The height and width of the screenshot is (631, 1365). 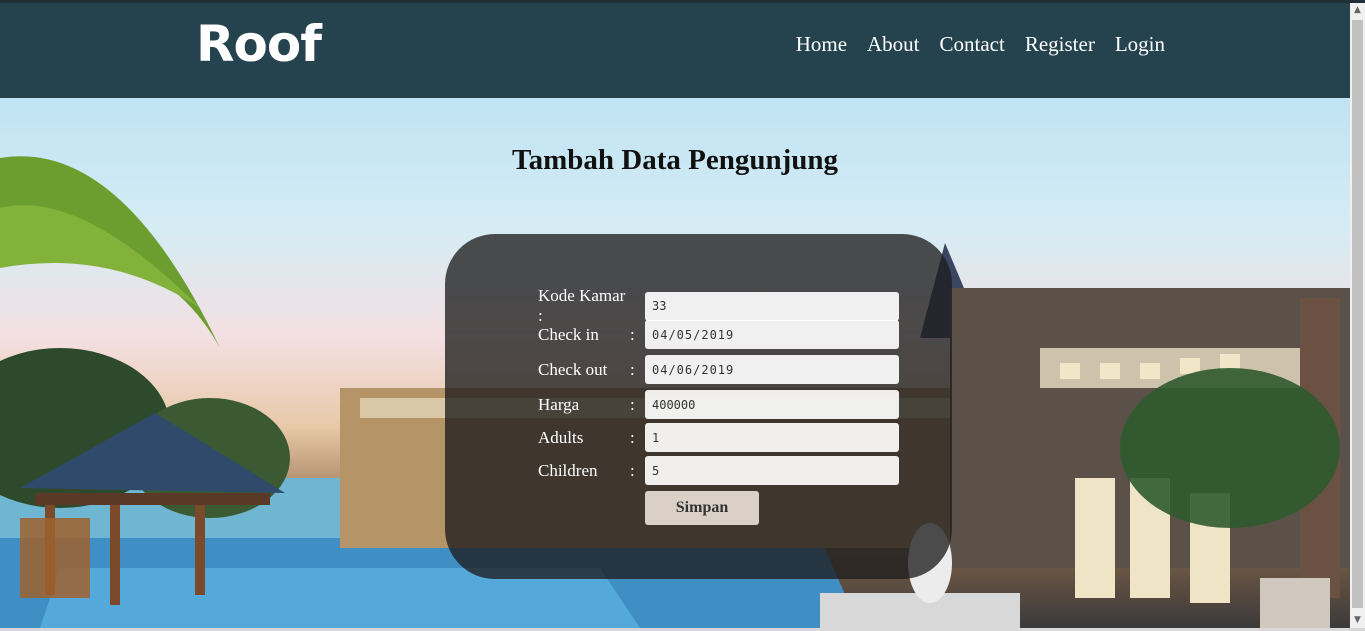 What do you see at coordinates (675, 50) in the screenshot?
I see `navbar: Roof Home About Contact Register Login` at bounding box center [675, 50].